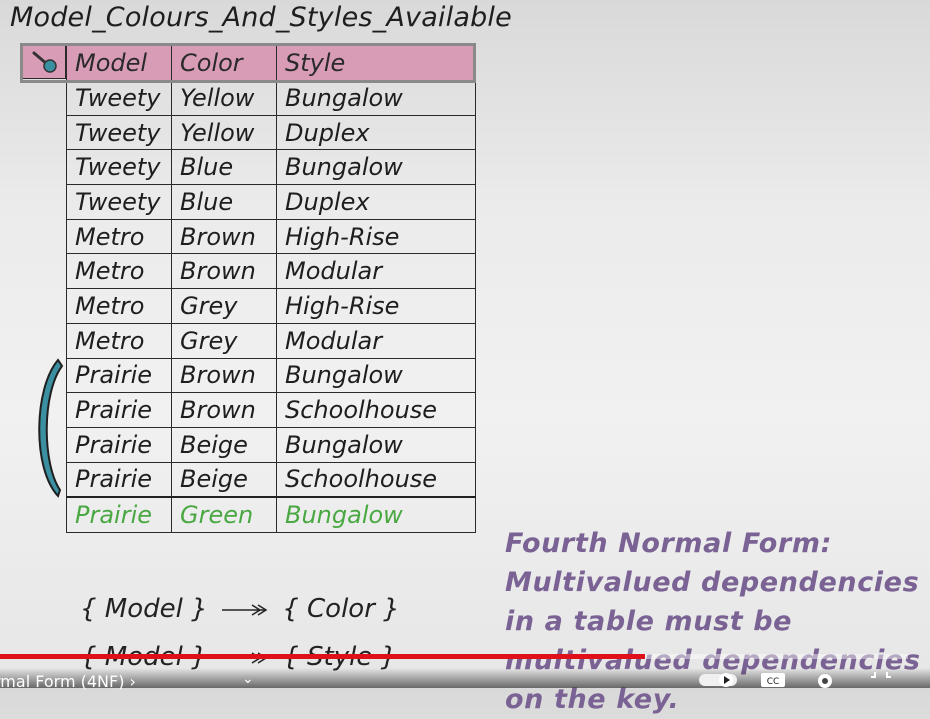 The image size is (930, 719). I want to click on table-row: Metro Brown Modular, so click(271, 271).